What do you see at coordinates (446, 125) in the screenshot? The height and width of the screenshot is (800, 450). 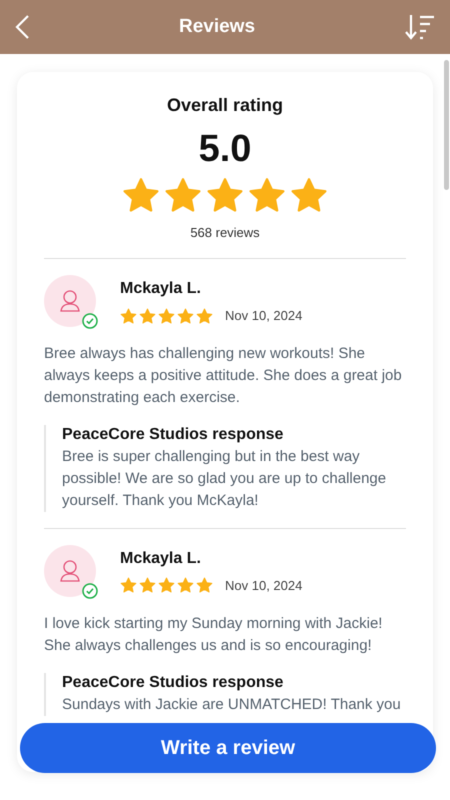 I see `scrollbar` at bounding box center [446, 125].